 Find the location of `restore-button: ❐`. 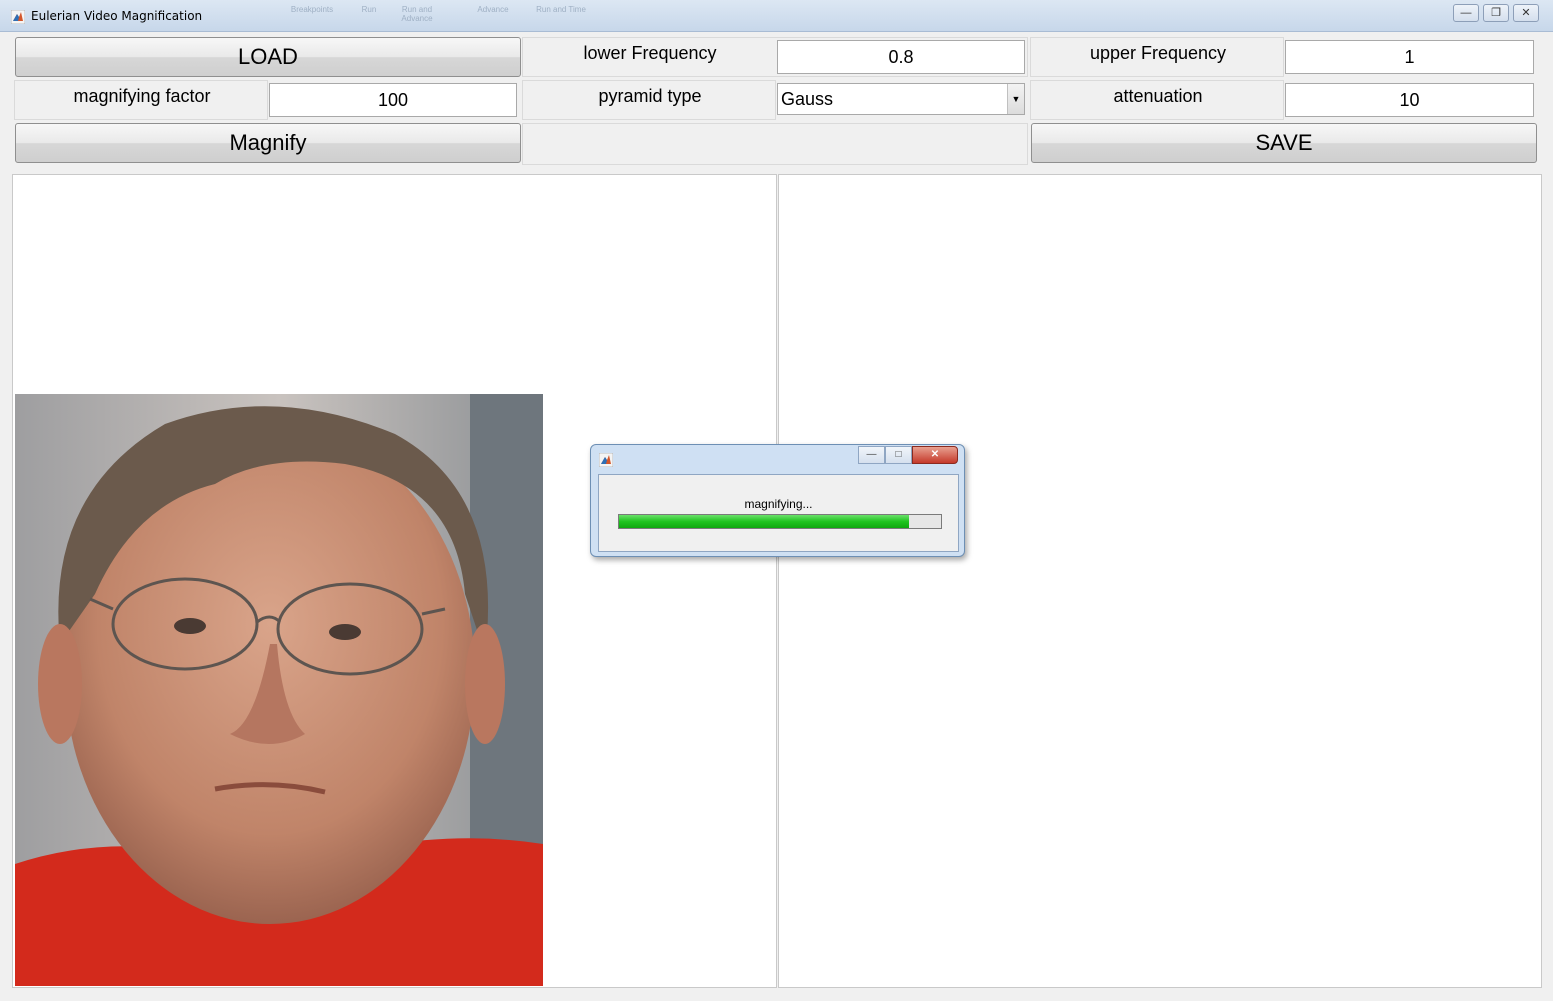

restore-button: ❐ is located at coordinates (1496, 13).